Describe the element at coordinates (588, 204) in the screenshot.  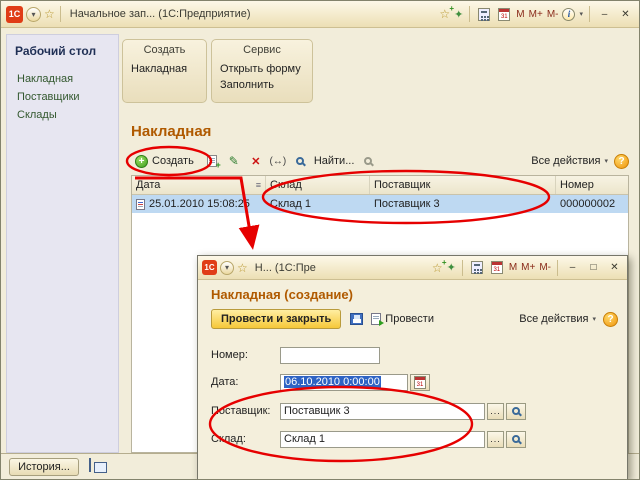
I see `cell-number: 000000002` at that location.